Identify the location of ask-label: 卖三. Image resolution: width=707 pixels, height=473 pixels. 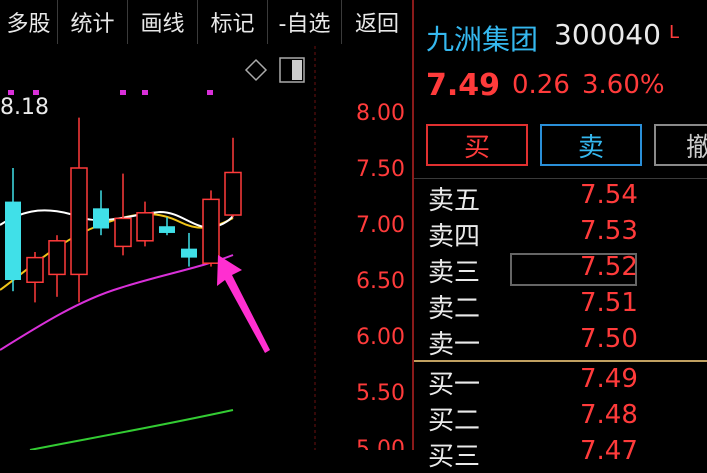
(454, 273).